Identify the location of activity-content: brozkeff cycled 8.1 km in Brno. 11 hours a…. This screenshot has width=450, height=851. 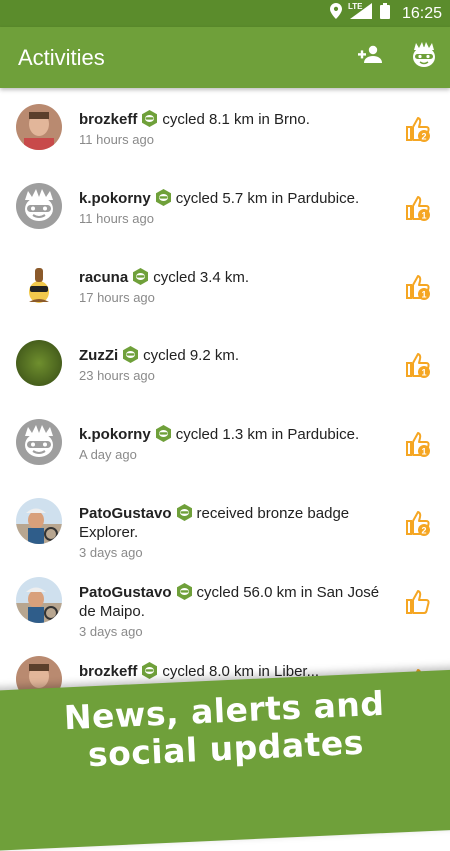
(229, 128).